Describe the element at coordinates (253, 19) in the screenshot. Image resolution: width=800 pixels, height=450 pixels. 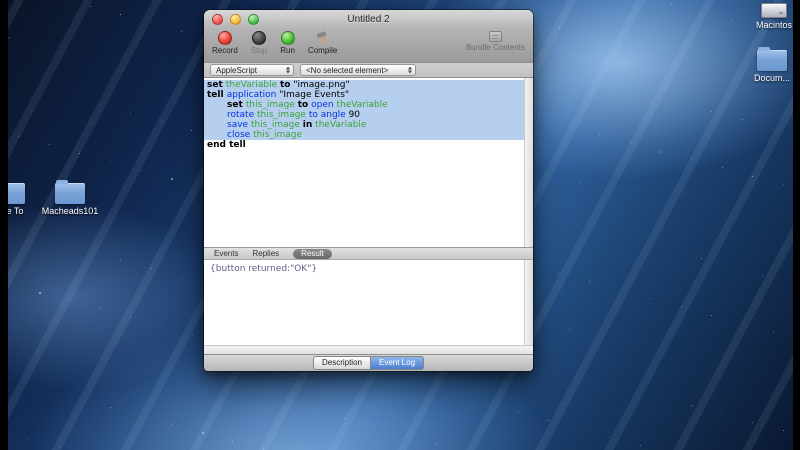
I see `zoom-button` at that location.